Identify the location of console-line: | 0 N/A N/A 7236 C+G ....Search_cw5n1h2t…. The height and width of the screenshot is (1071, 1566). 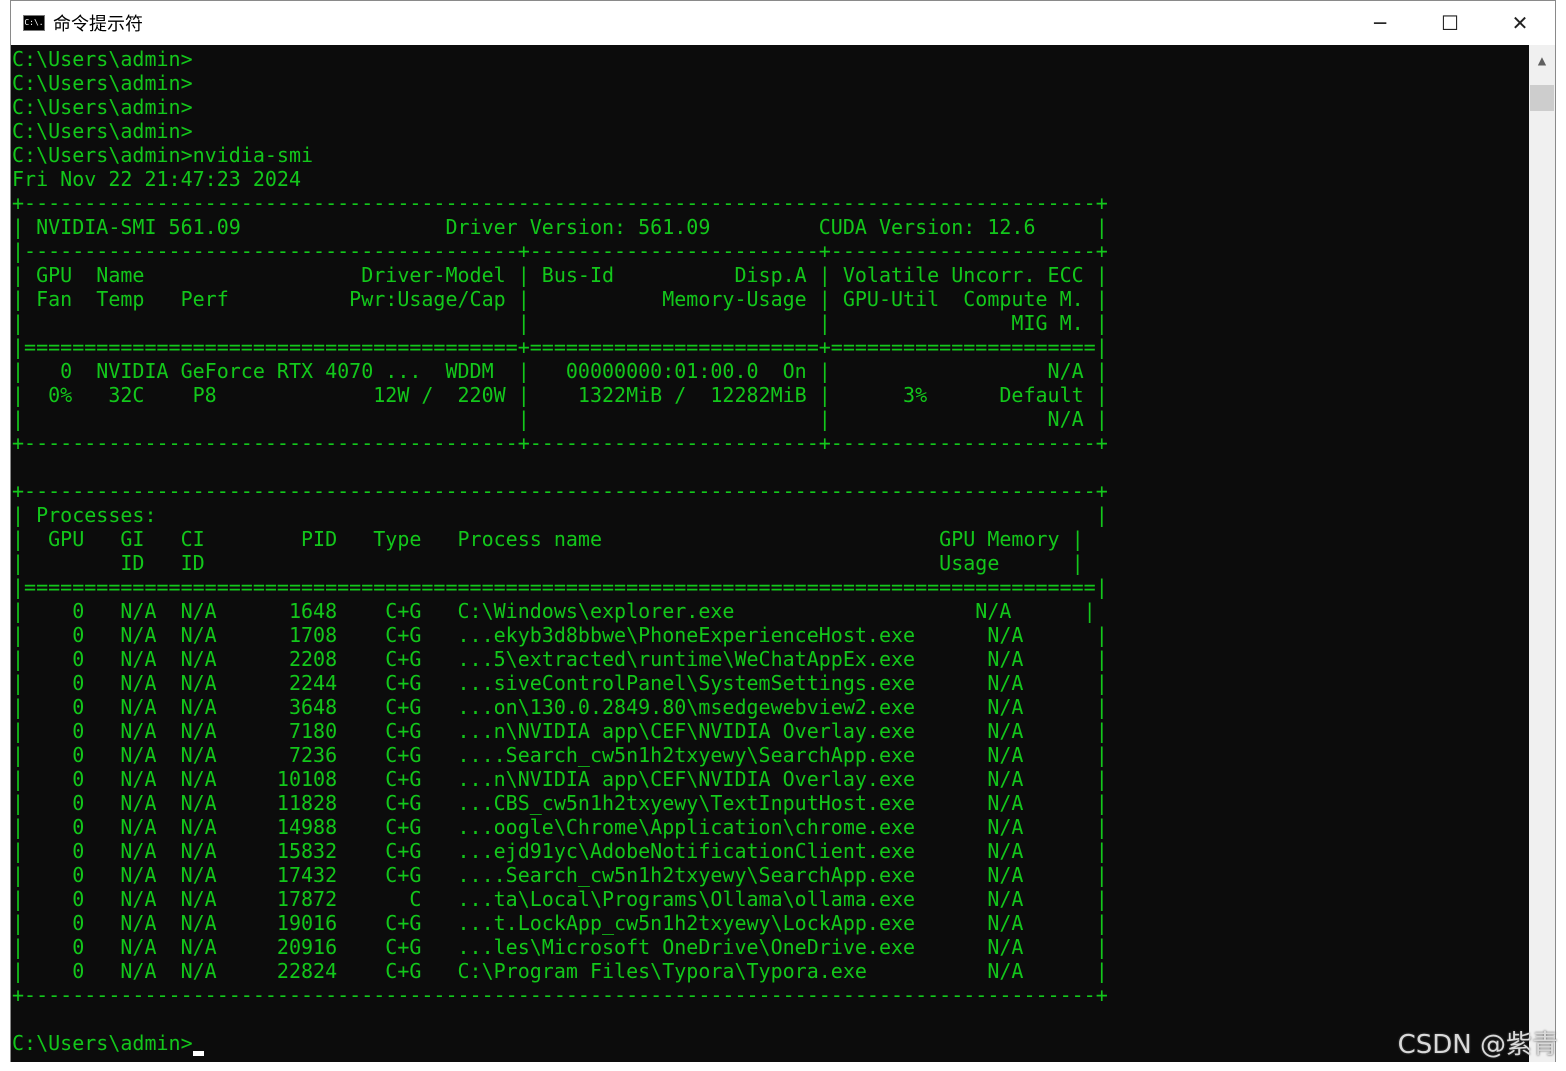
(560, 755).